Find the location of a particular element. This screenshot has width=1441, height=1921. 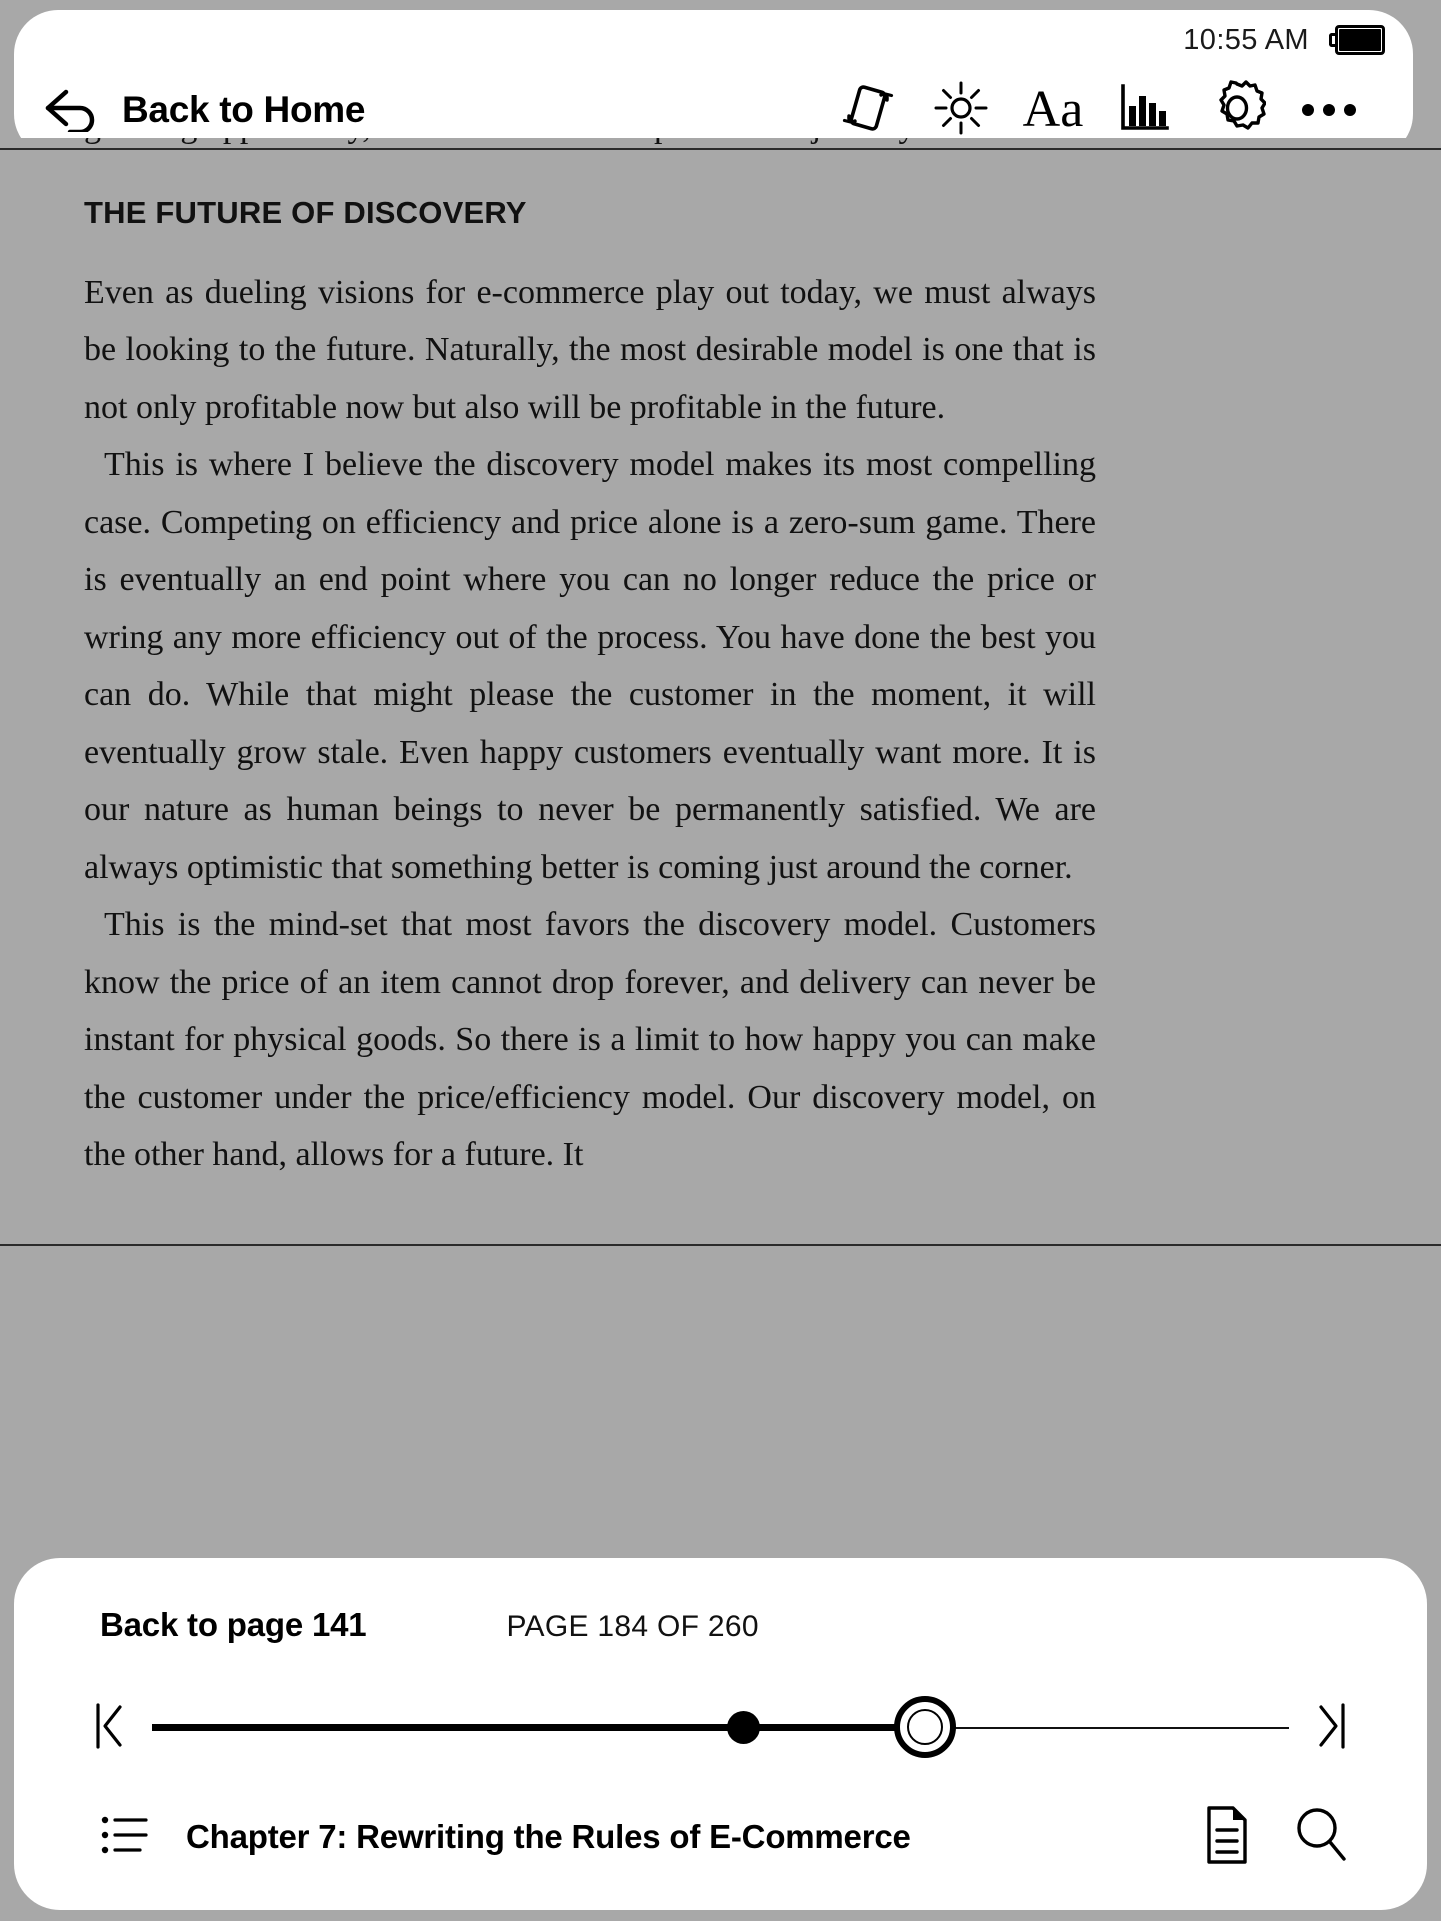

reading-stats-icon is located at coordinates (1145, 110).